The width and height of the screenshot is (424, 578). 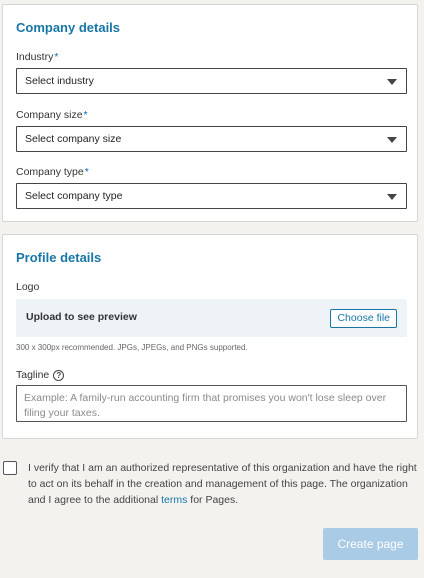 I want to click on tagline-label: Tagline ?, so click(x=40, y=375).